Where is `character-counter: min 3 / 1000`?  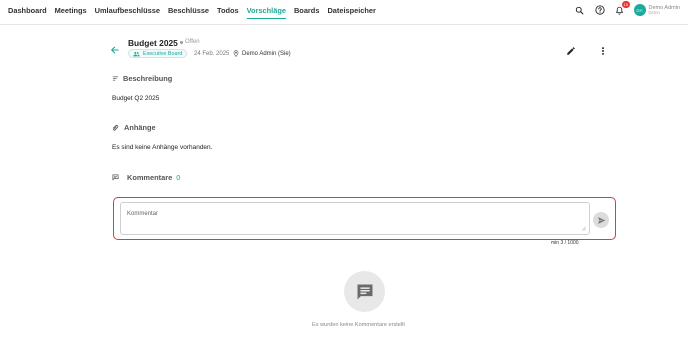 character-counter: min 3 / 1000 is located at coordinates (565, 243).